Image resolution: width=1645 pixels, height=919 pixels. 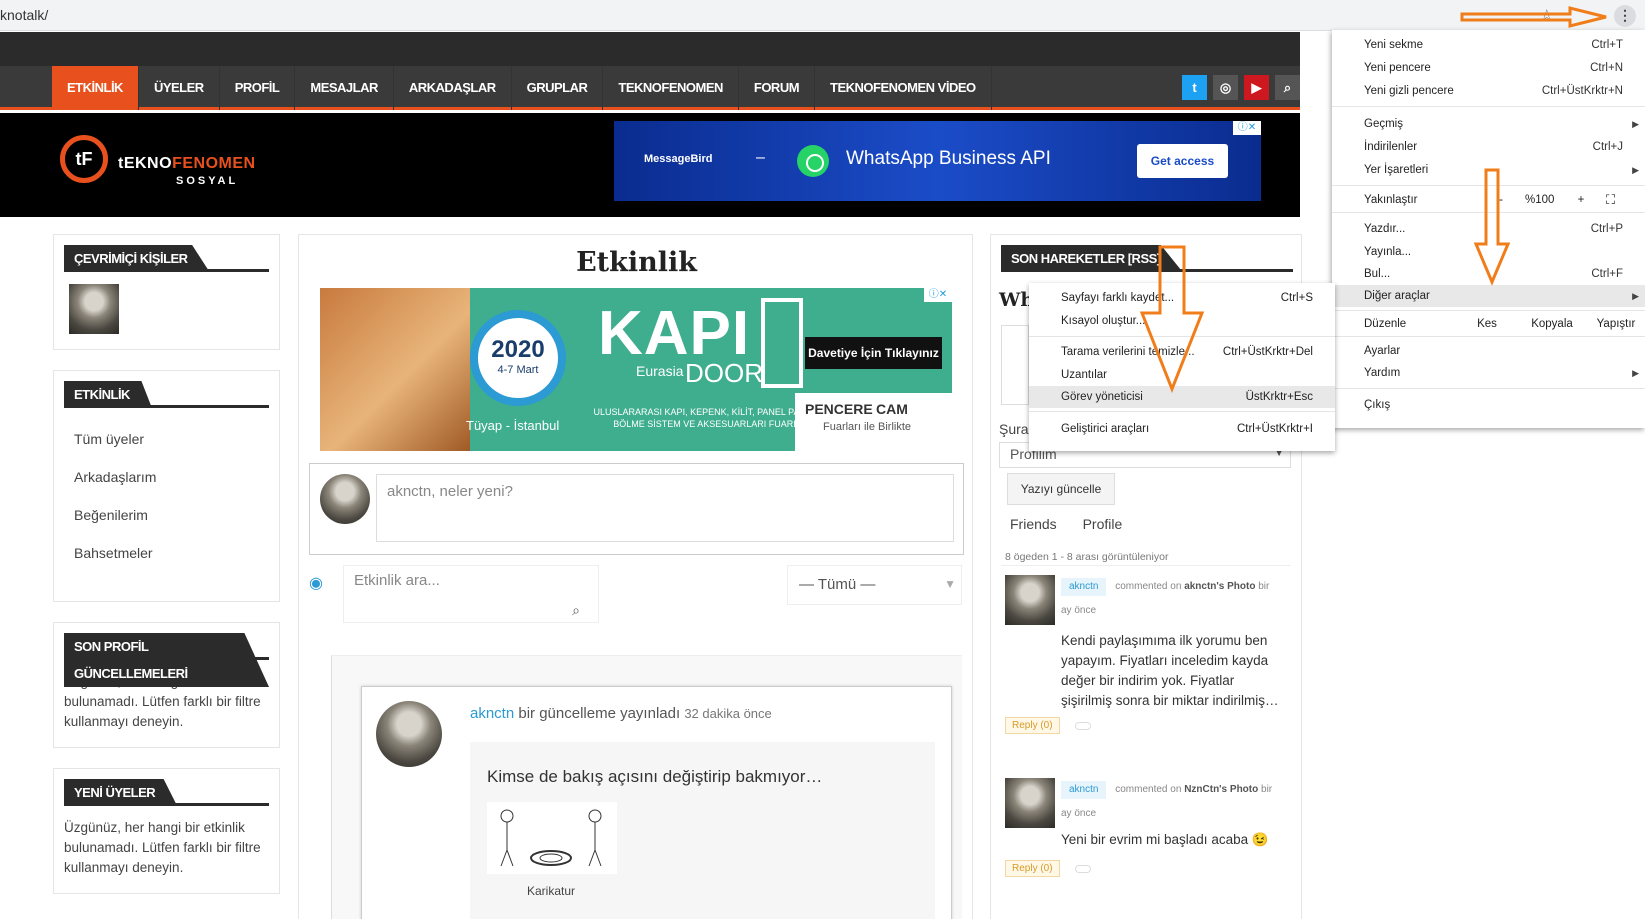 I want to click on activity-time: 32 dakika önce, so click(x=727, y=713).